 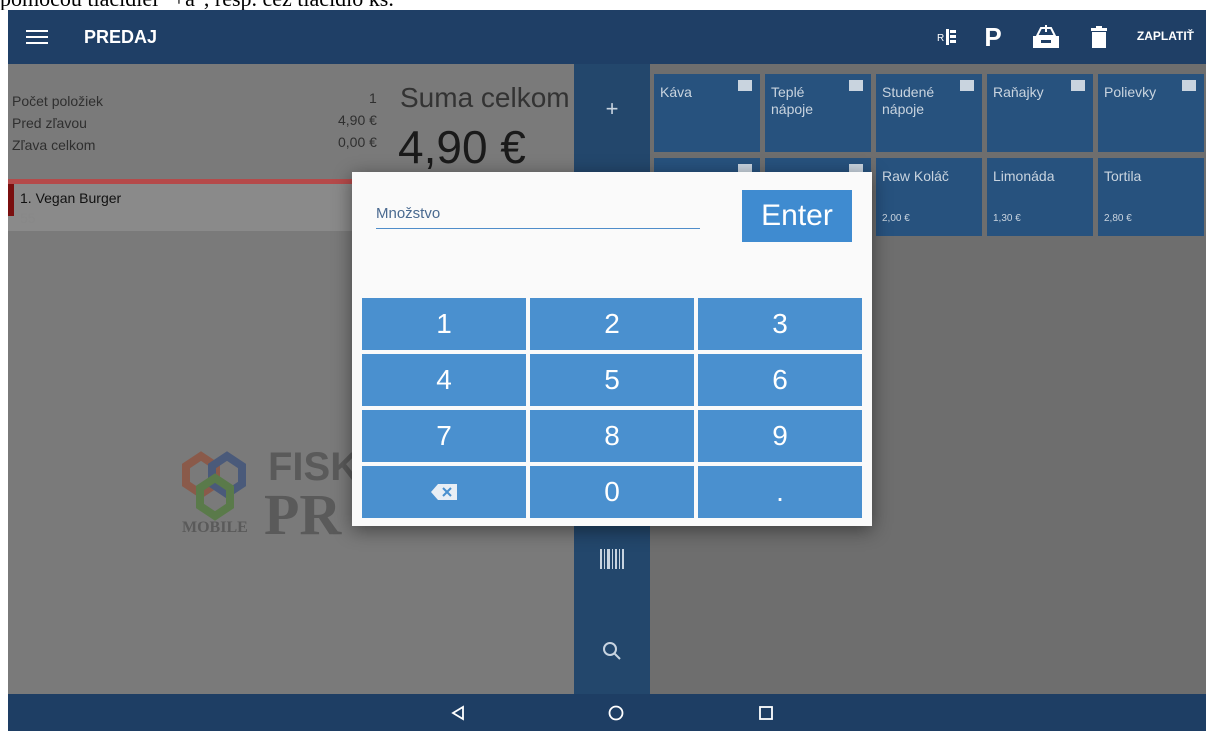 I want to click on discount-total-label: Zľava celkom, so click(x=54, y=145).